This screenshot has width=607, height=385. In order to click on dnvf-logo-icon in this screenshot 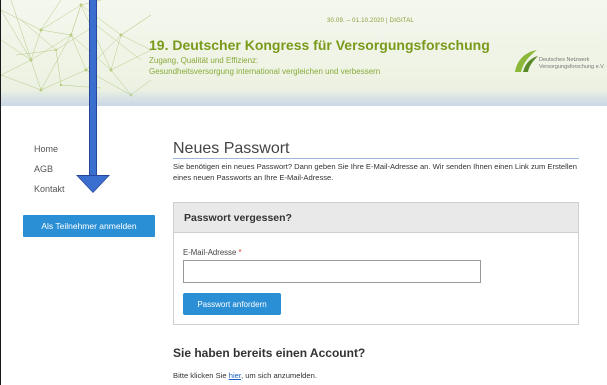, I will do `click(526, 61)`.